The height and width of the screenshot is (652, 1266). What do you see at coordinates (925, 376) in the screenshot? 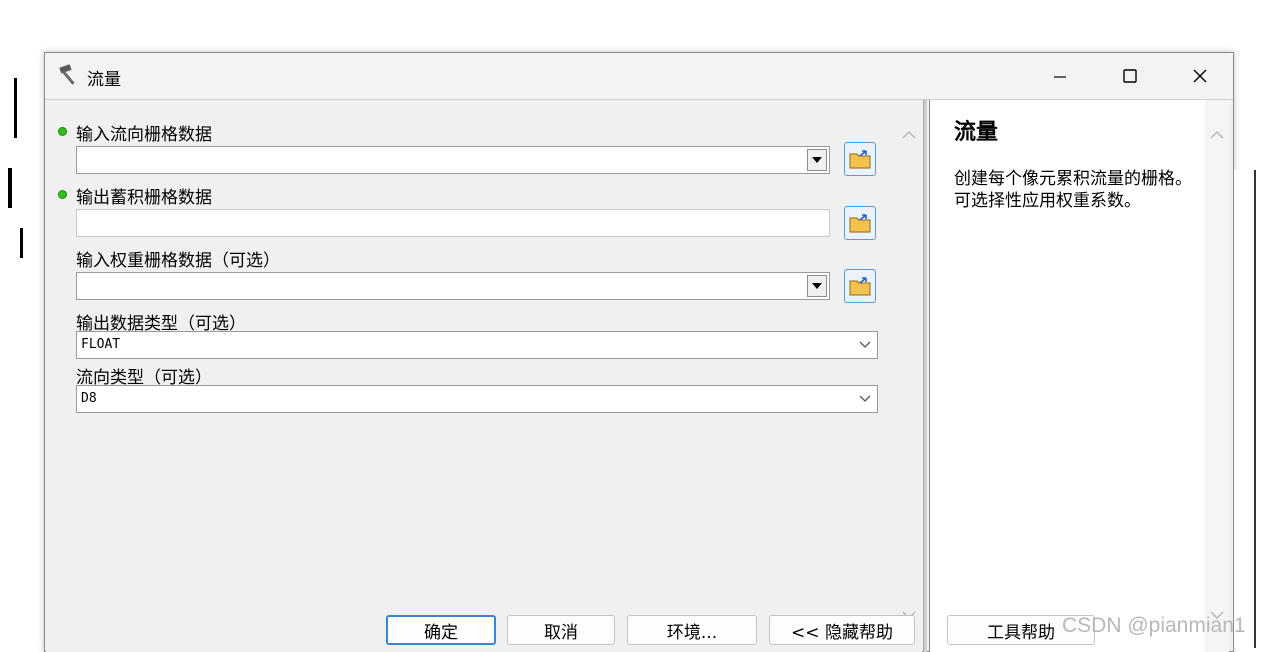
I see `panel-splitter` at bounding box center [925, 376].